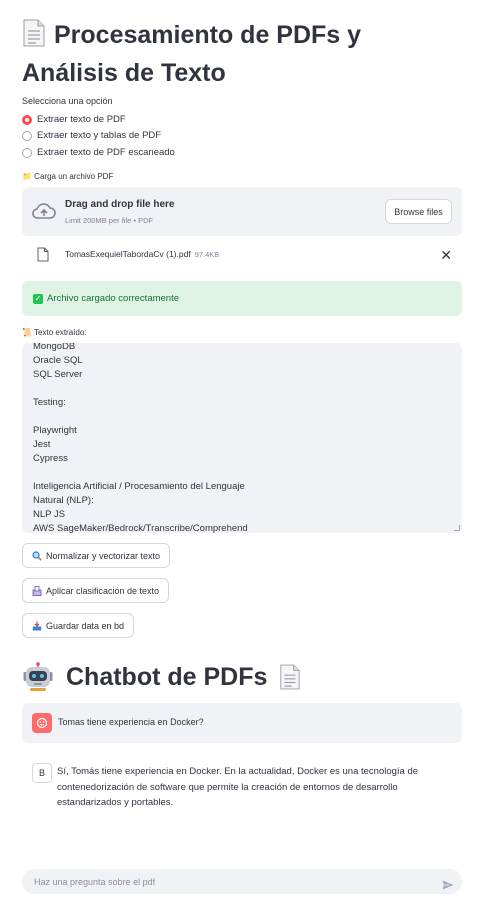  Describe the element at coordinates (446, 255) in the screenshot. I see `remove-file-close-icon: ✕` at that location.